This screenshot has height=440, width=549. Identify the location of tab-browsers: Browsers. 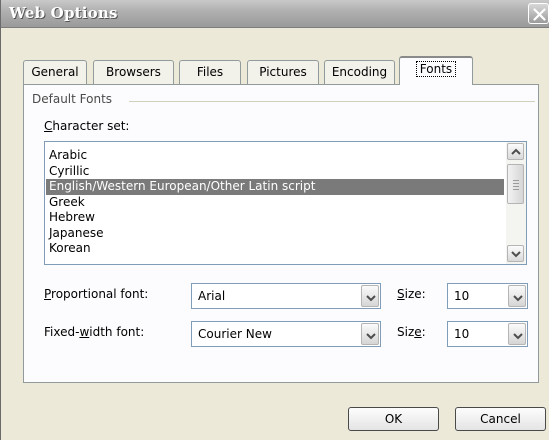
(133, 72).